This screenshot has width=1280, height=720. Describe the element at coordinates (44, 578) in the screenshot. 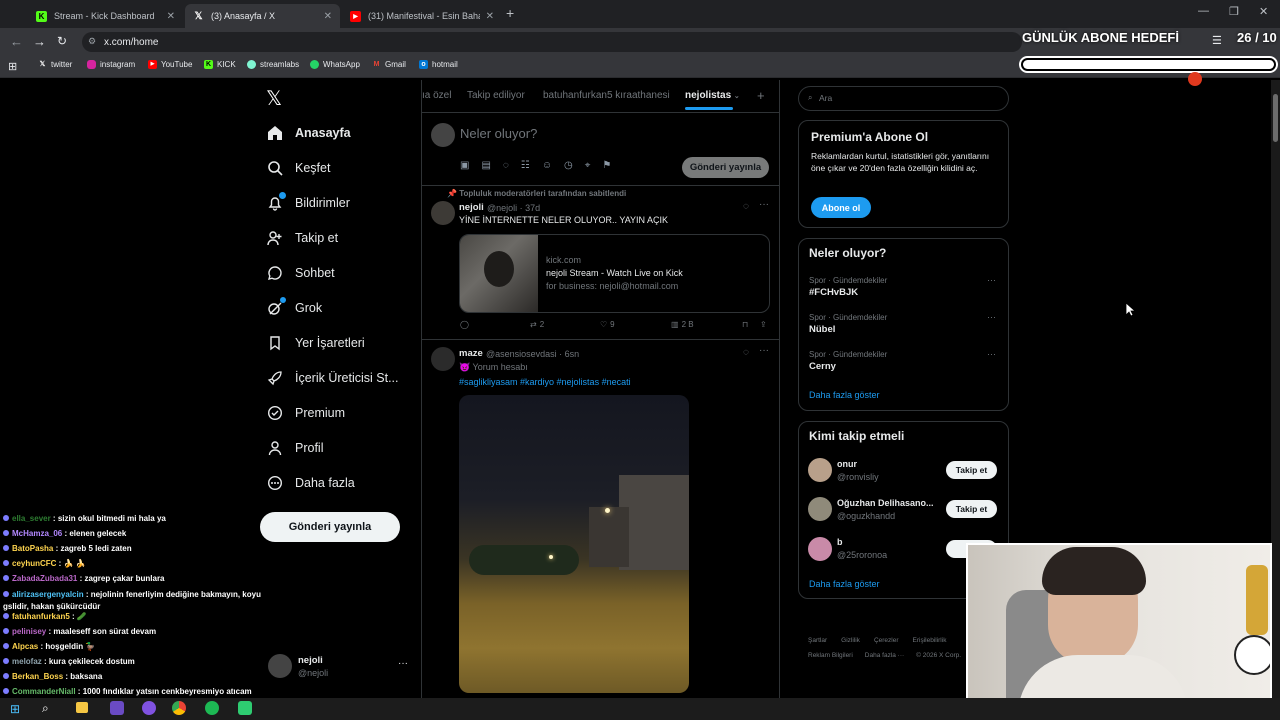

I see `chat-username: ZabadaZubada31` at that location.